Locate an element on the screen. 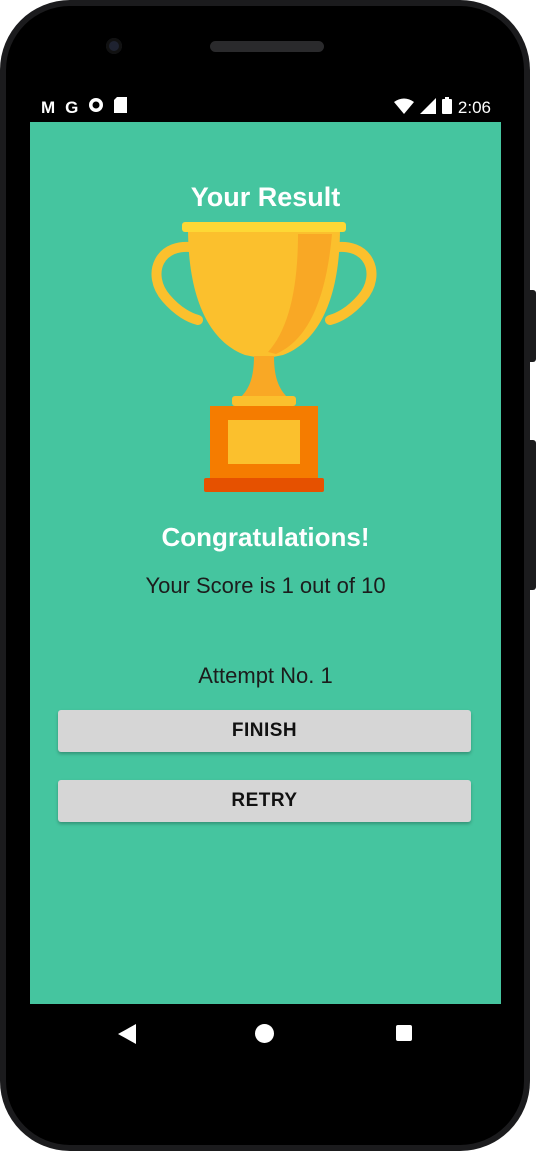 The height and width of the screenshot is (1151, 537). signal-icon is located at coordinates (427, 108).